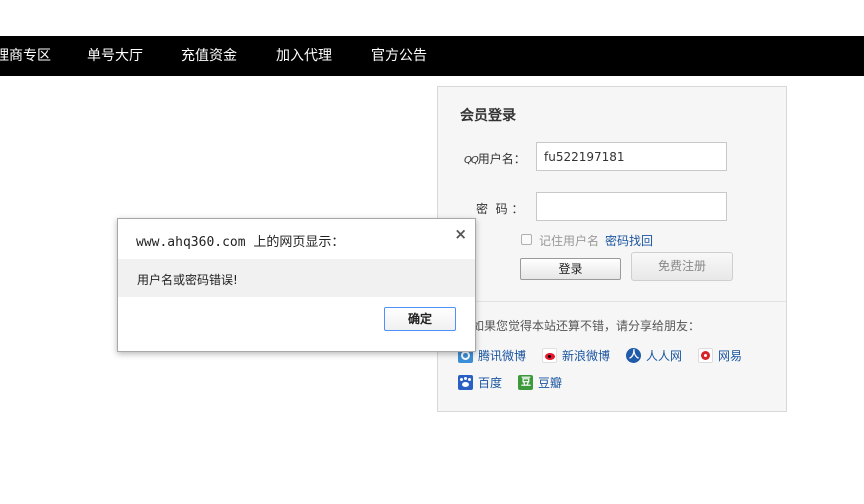  What do you see at coordinates (187, 280) in the screenshot?
I see `dialog-message: 用户名或密码错误!` at bounding box center [187, 280].